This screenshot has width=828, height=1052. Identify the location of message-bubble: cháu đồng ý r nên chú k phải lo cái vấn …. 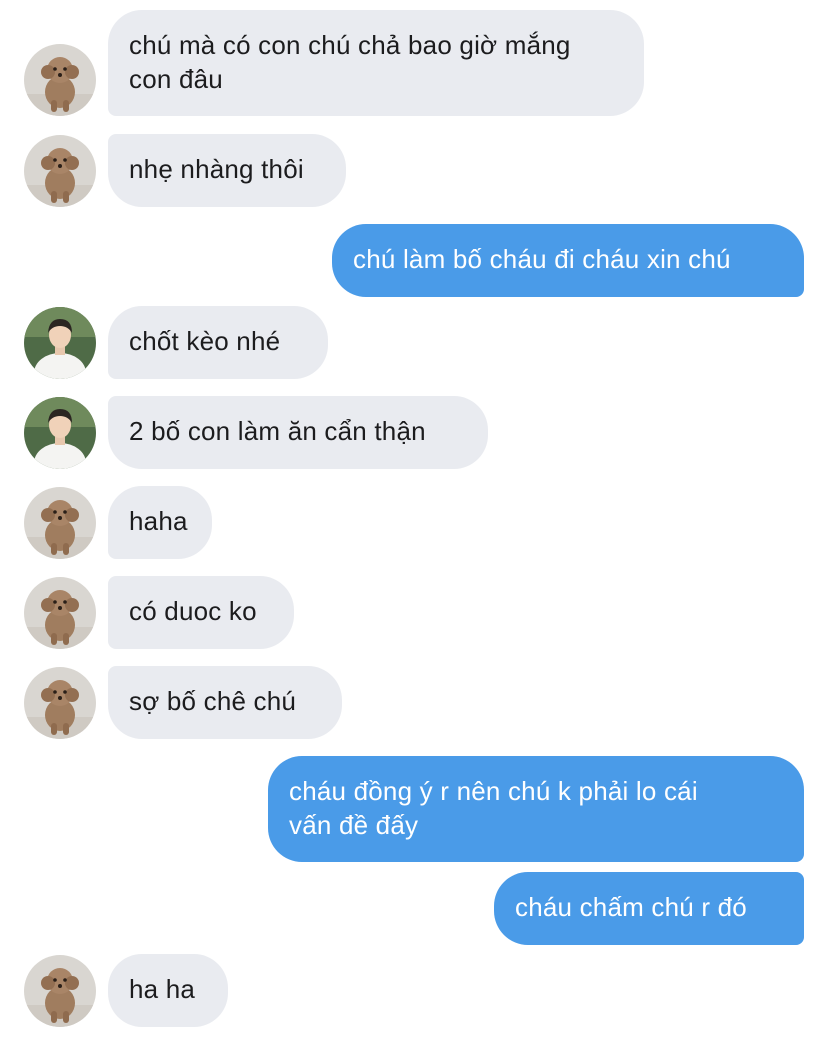
(536, 809).